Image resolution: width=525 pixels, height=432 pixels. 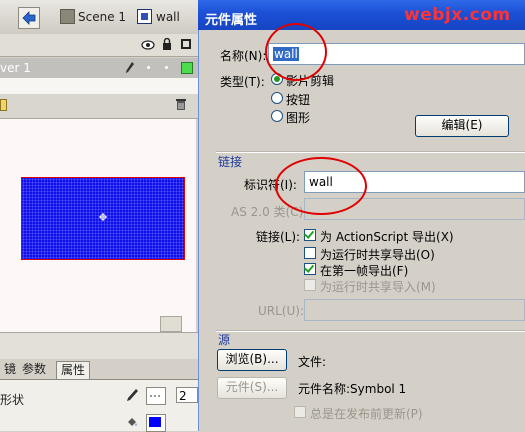 What do you see at coordinates (100, 86) in the screenshot?
I see `timeline-empty` at bounding box center [100, 86].